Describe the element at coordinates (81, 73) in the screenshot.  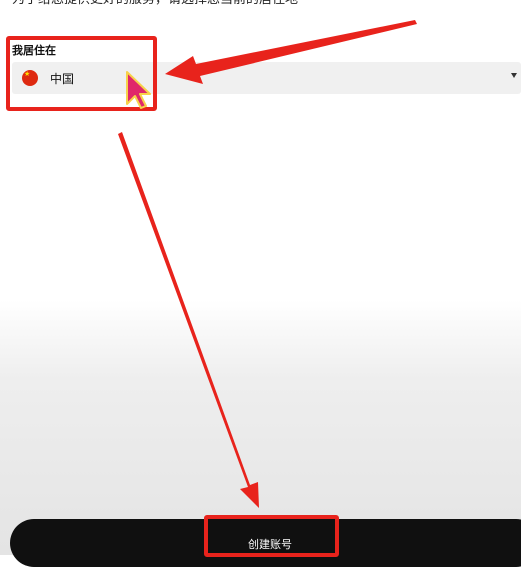
I see `annotation-box-residence` at that location.